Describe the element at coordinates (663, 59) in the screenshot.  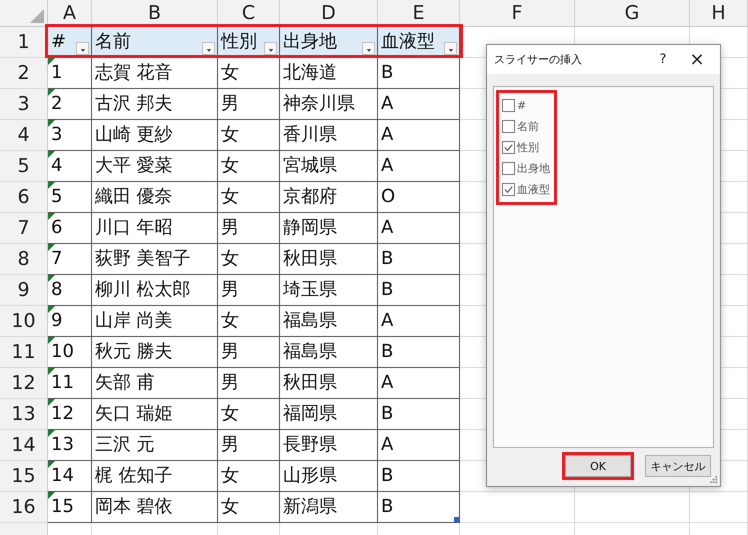
I see `help-button: ?` at that location.